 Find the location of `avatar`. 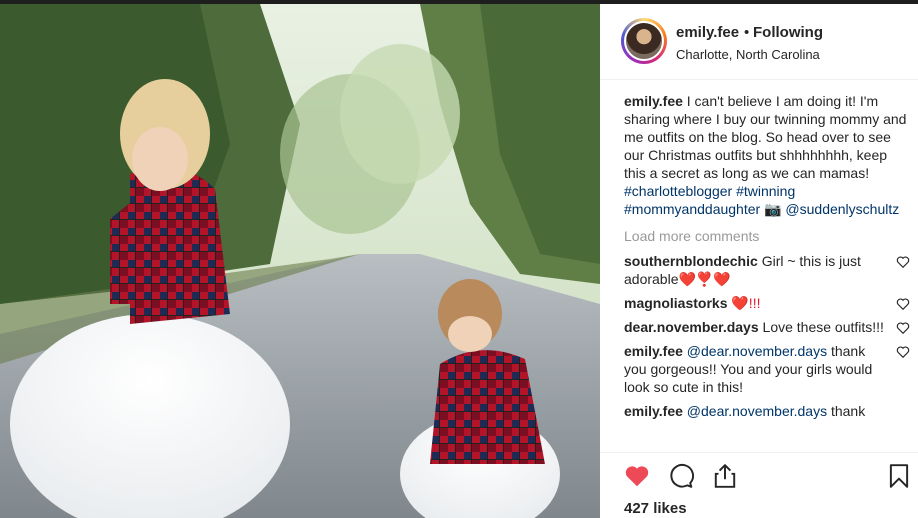

avatar is located at coordinates (644, 41).